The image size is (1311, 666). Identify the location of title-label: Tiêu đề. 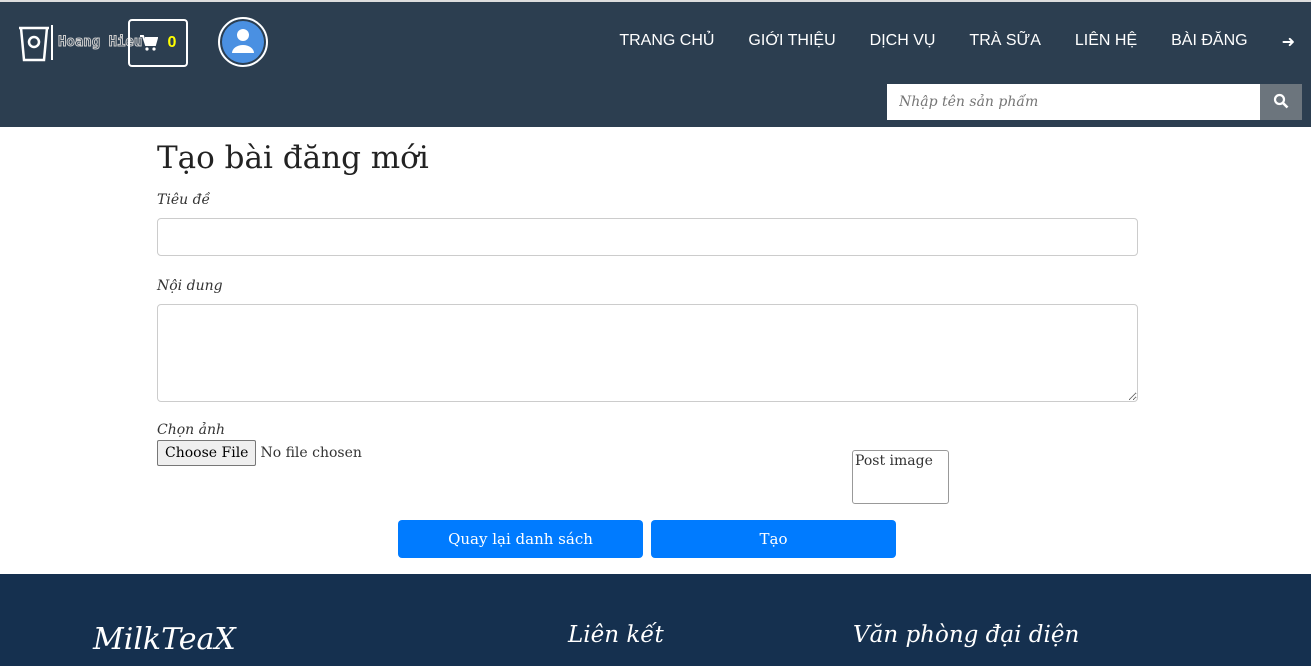
(184, 200).